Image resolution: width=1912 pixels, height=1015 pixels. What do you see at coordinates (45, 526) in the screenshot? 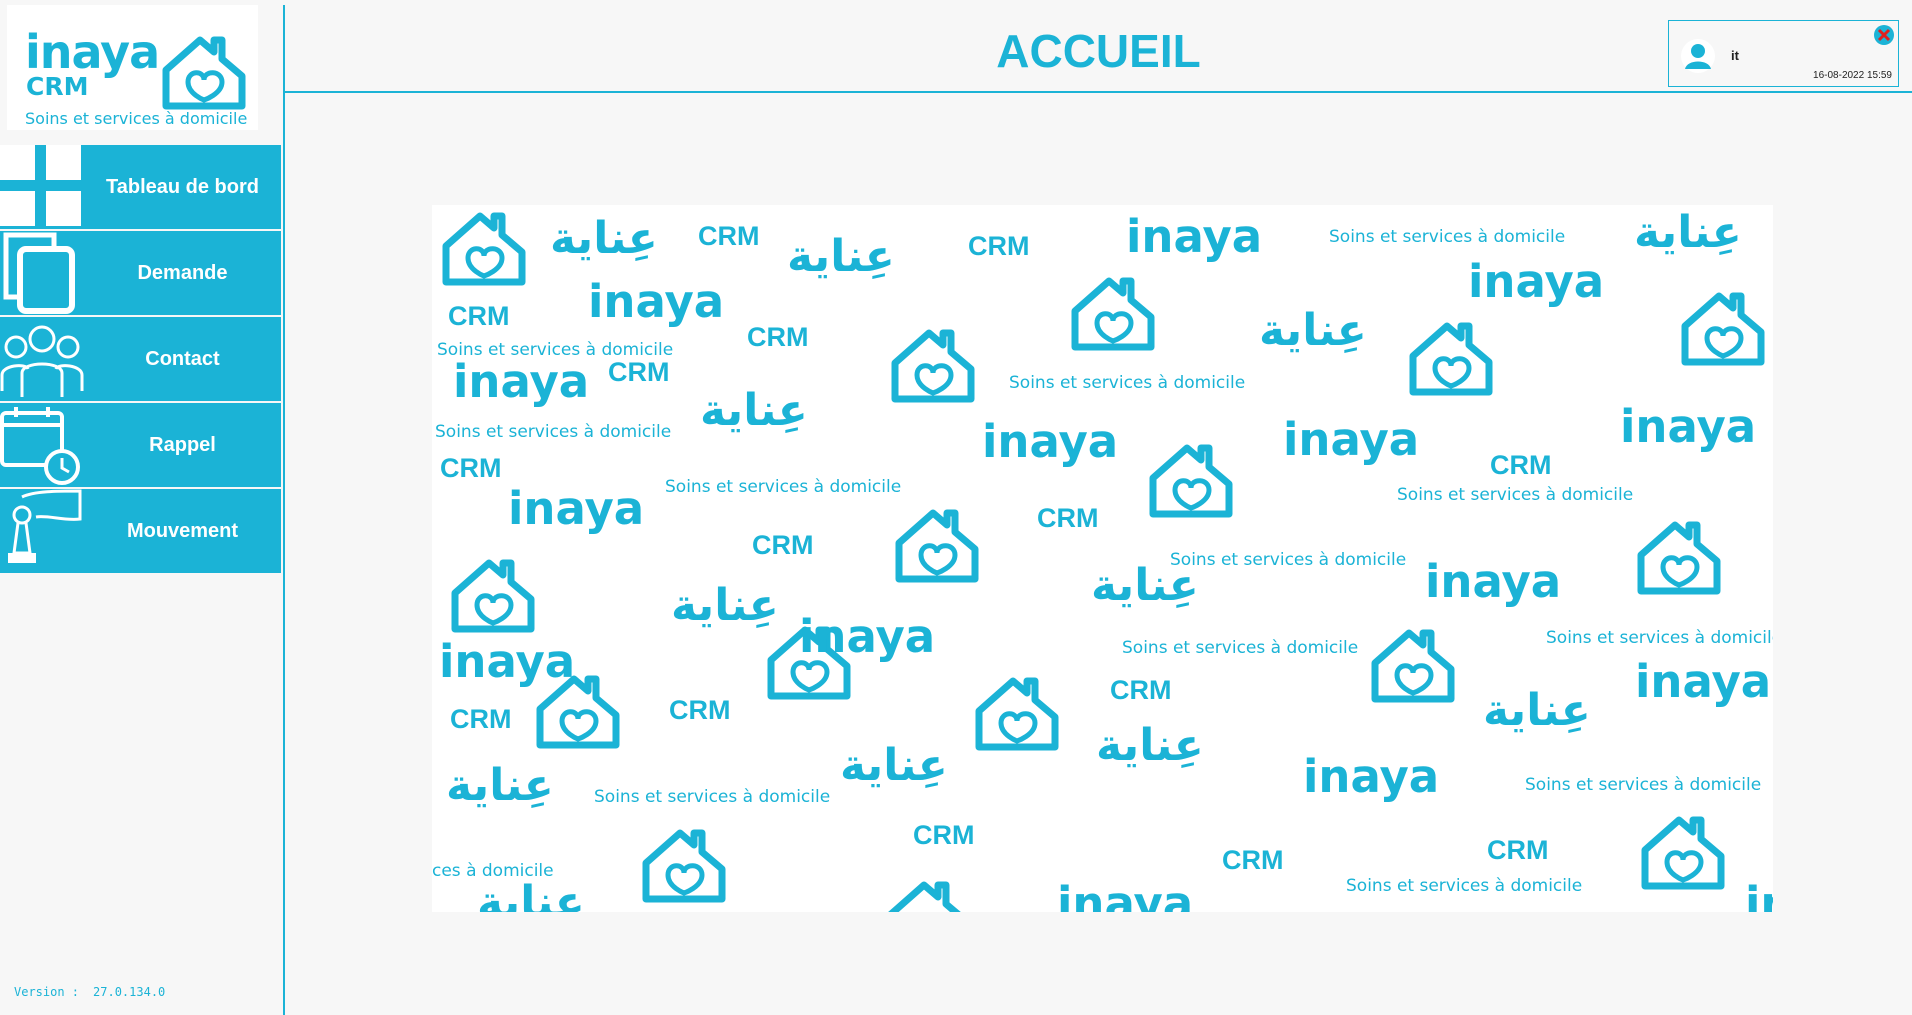
I see `chess-pawn-hand-icon` at bounding box center [45, 526].